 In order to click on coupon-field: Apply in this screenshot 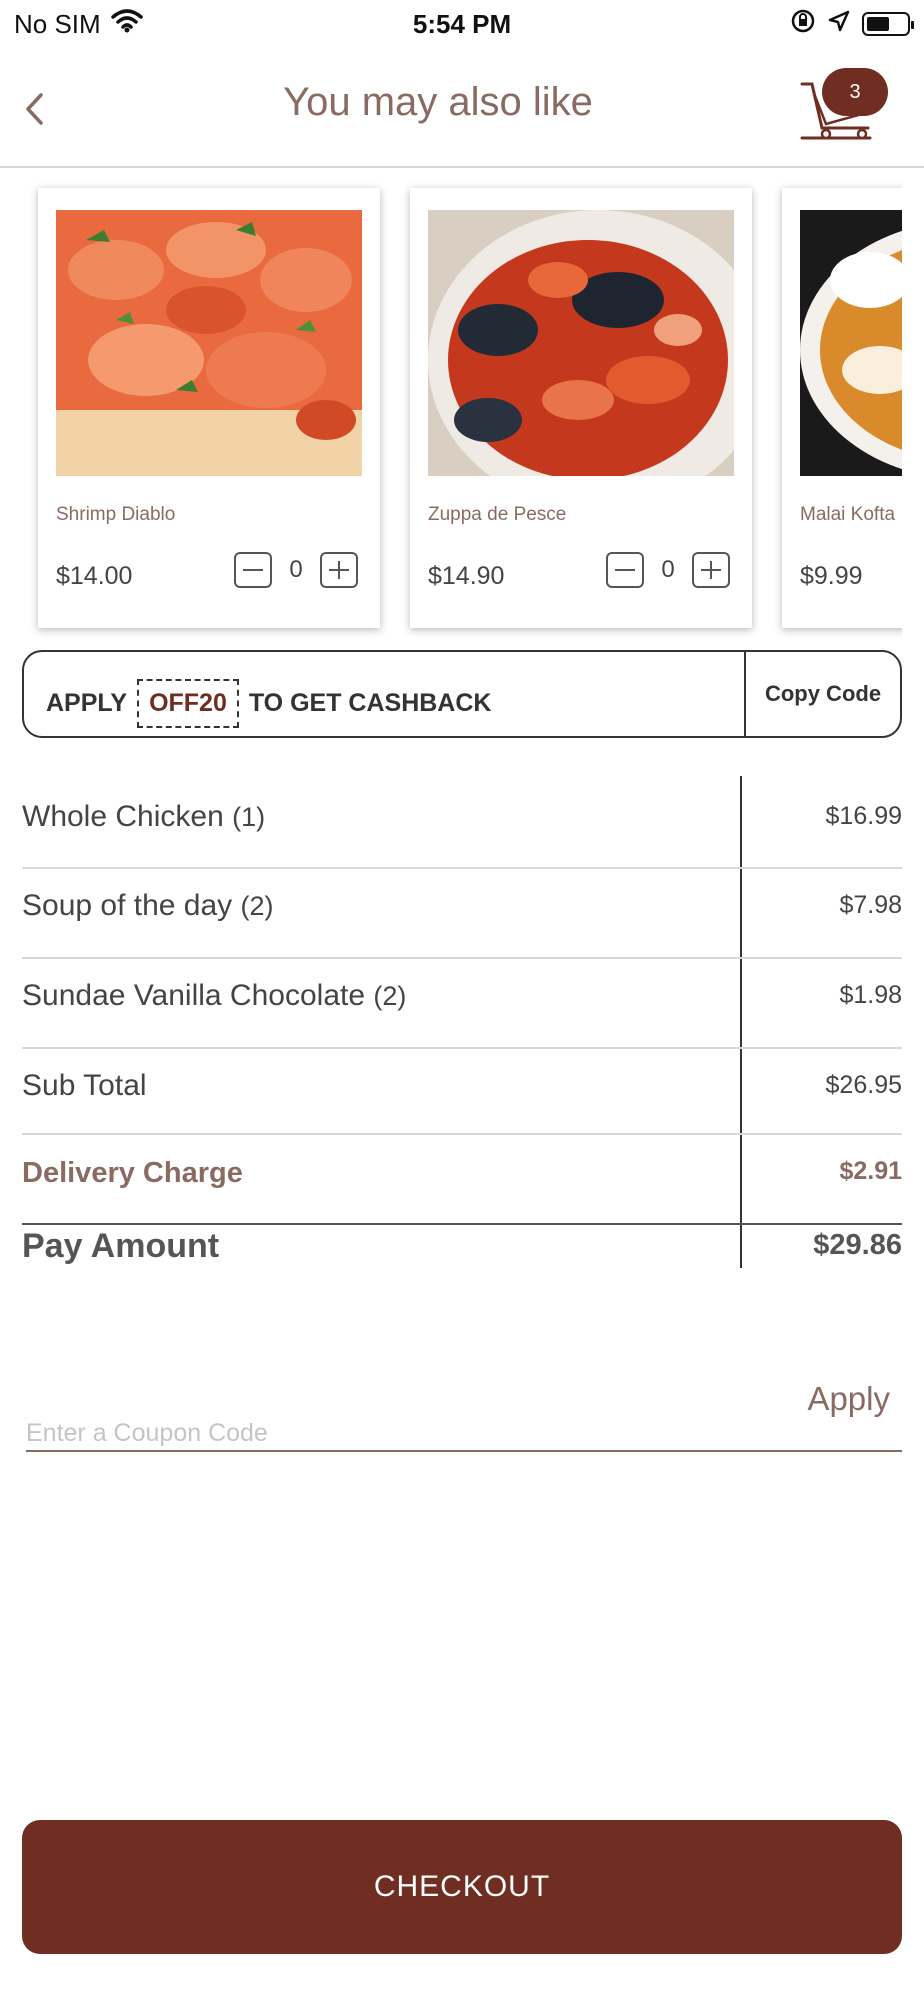, I will do `click(464, 1416)`.